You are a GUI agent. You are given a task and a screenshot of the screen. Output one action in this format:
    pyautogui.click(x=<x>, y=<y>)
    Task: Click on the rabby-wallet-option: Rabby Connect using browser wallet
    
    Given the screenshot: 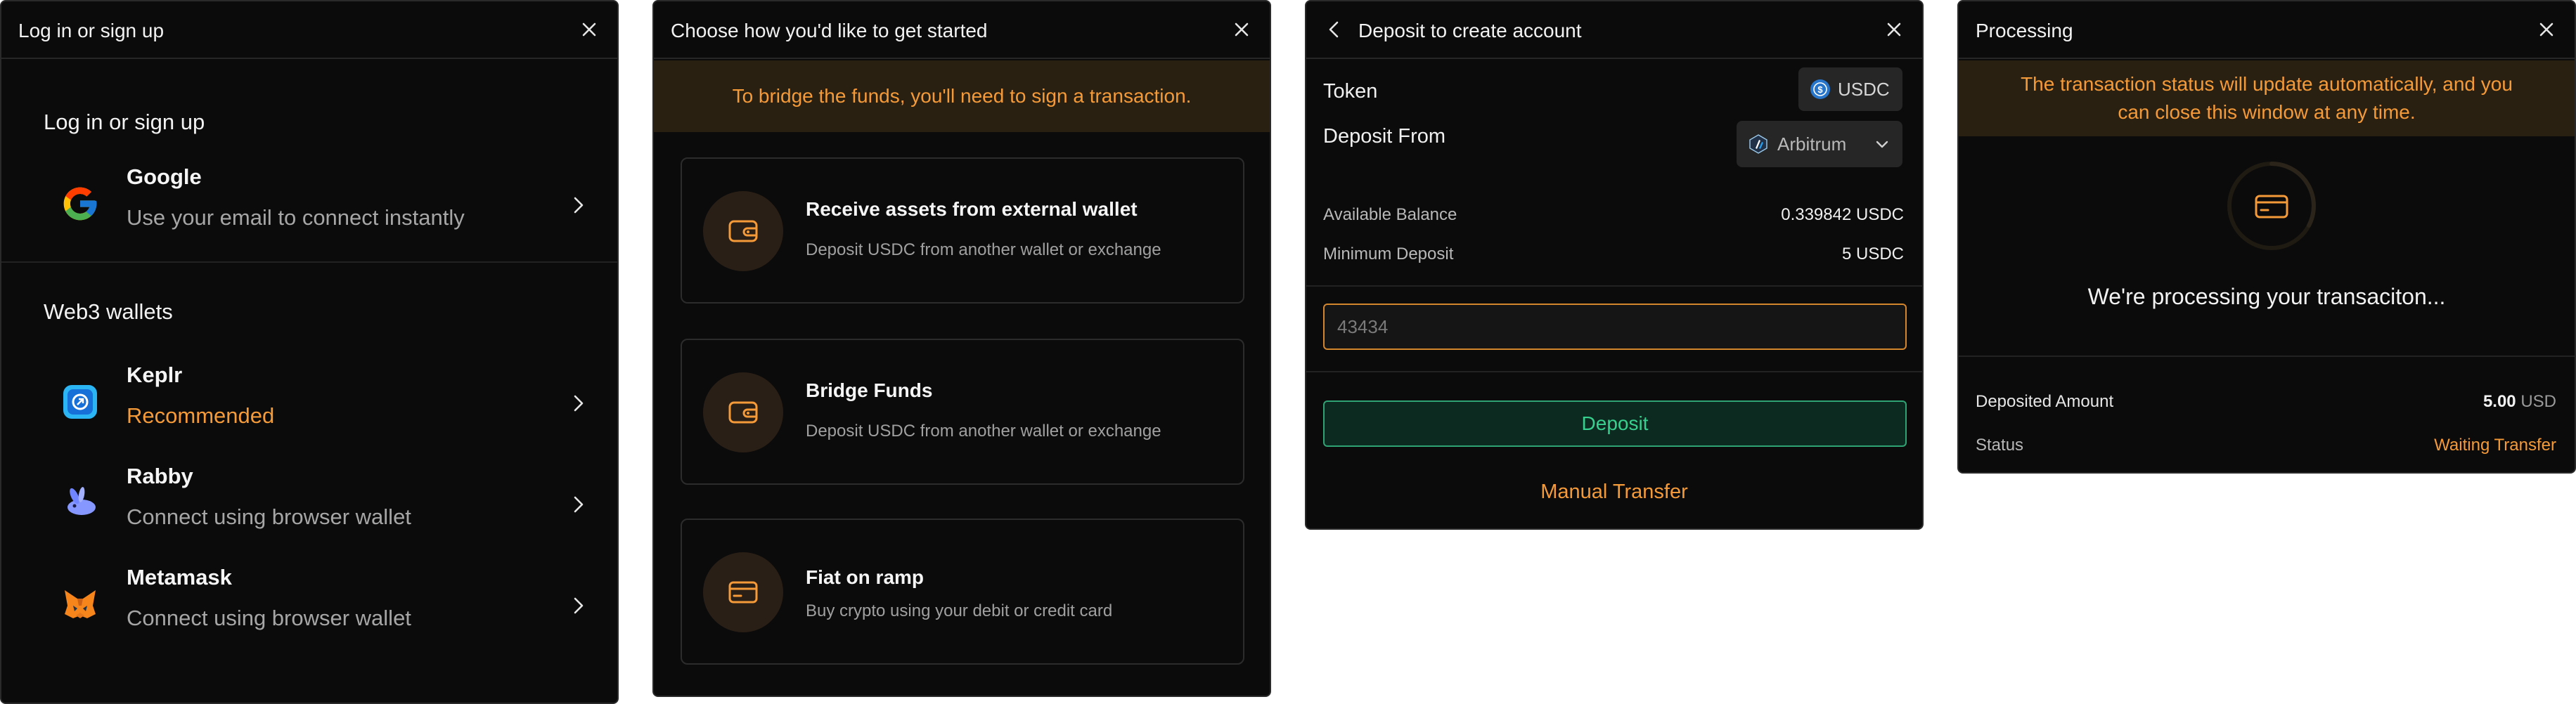 What is the action you would take?
    pyautogui.click(x=309, y=505)
    